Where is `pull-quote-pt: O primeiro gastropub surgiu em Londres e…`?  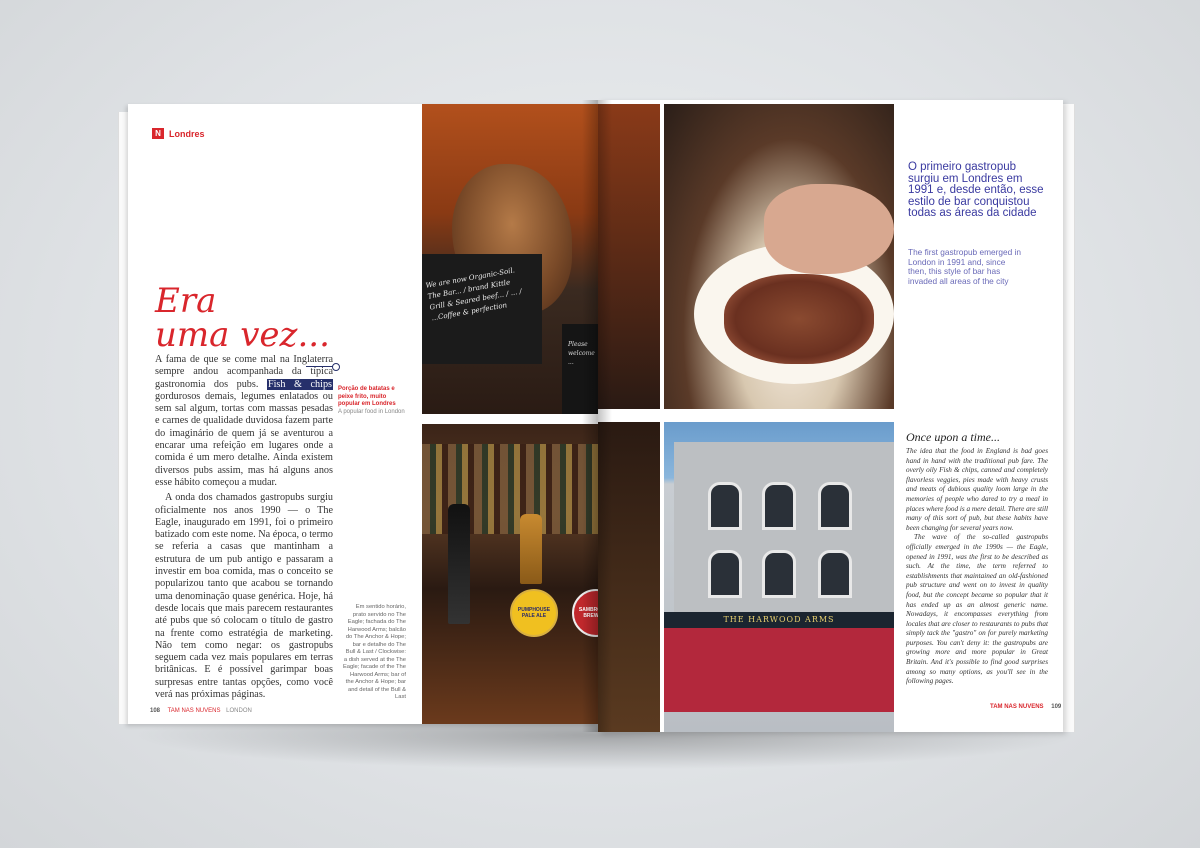 pull-quote-pt: O primeiro gastropub surgiu em Londres e… is located at coordinates (976, 190).